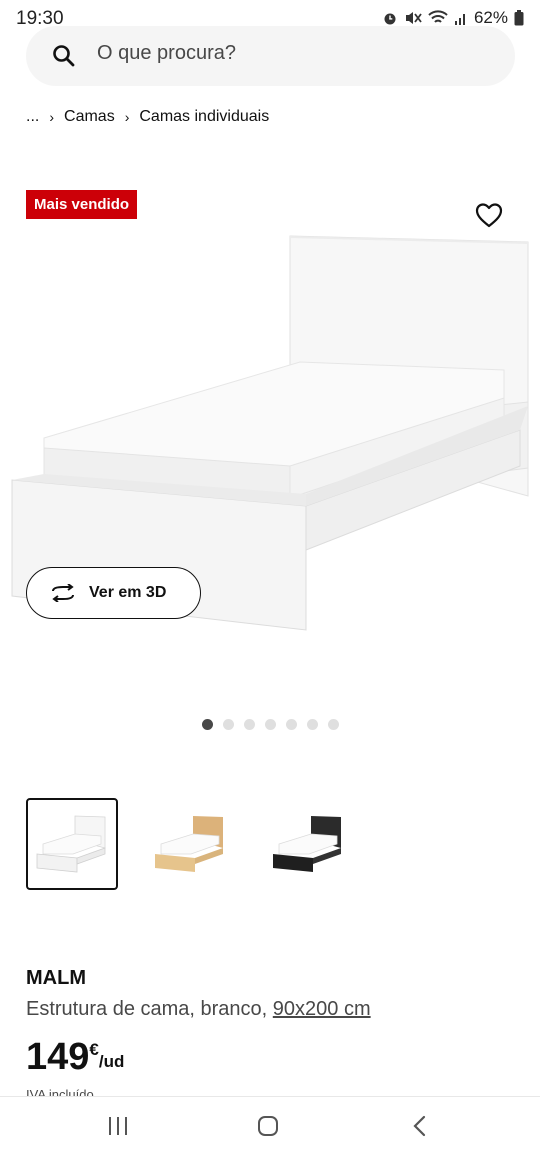 The height and width of the screenshot is (1158, 540). I want to click on vat-note: IVA incluído, so click(60, 1092).